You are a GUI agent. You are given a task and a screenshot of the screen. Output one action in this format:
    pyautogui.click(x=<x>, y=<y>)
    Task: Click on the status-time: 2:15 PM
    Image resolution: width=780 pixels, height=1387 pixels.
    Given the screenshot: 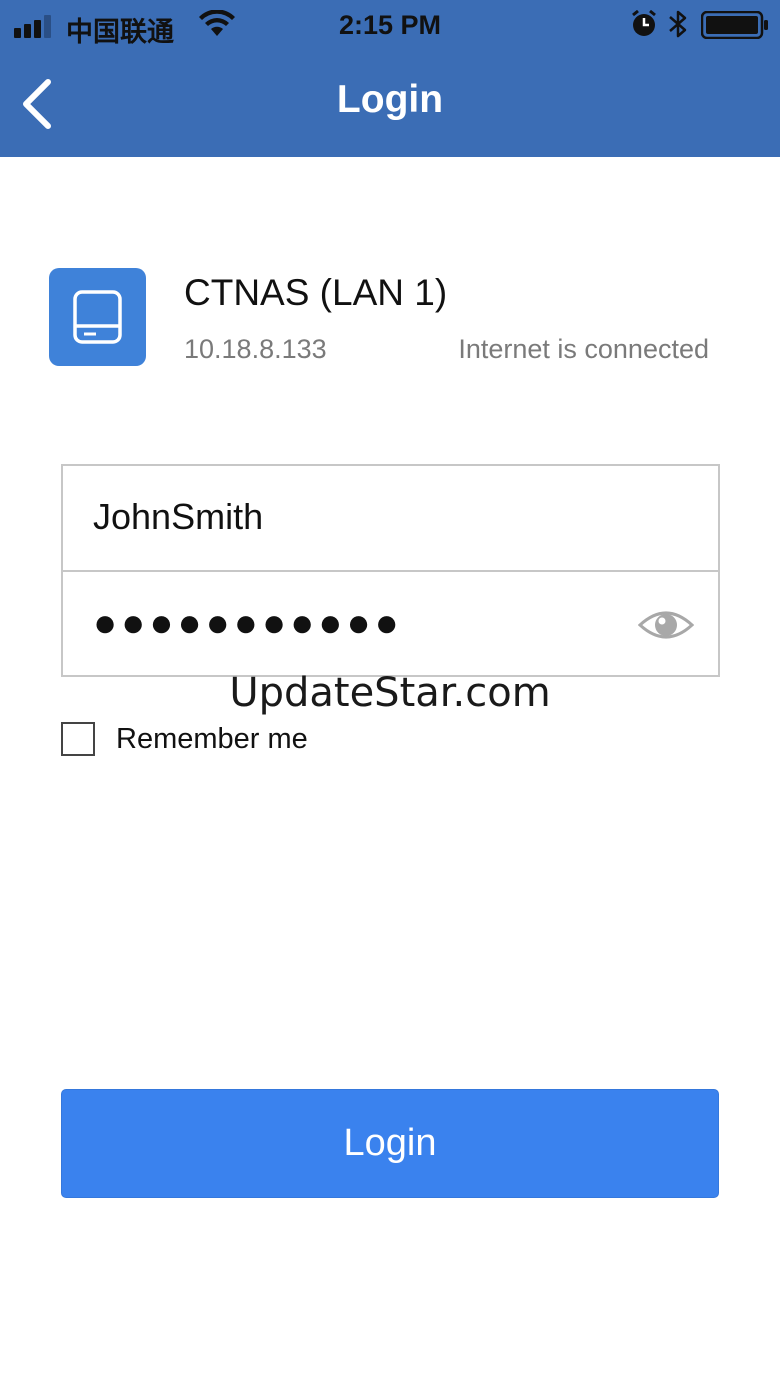 What is the action you would take?
    pyautogui.click(x=390, y=25)
    